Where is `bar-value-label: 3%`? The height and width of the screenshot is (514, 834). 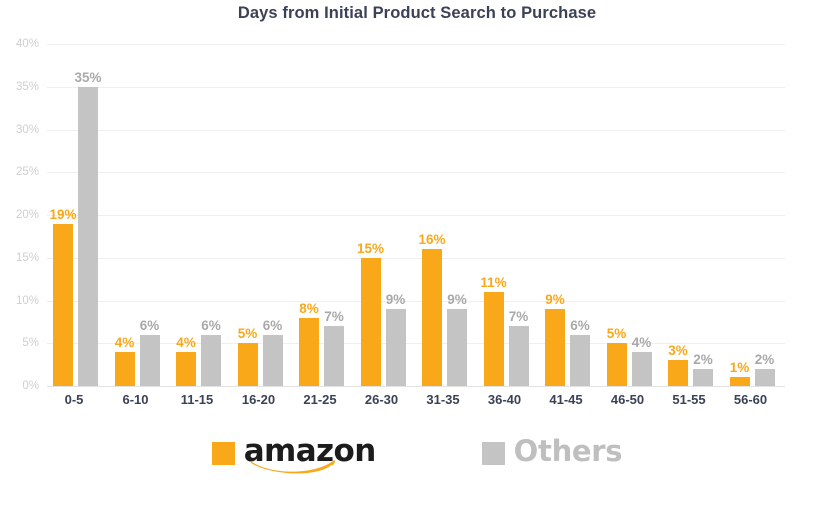 bar-value-label: 3% is located at coordinates (678, 351).